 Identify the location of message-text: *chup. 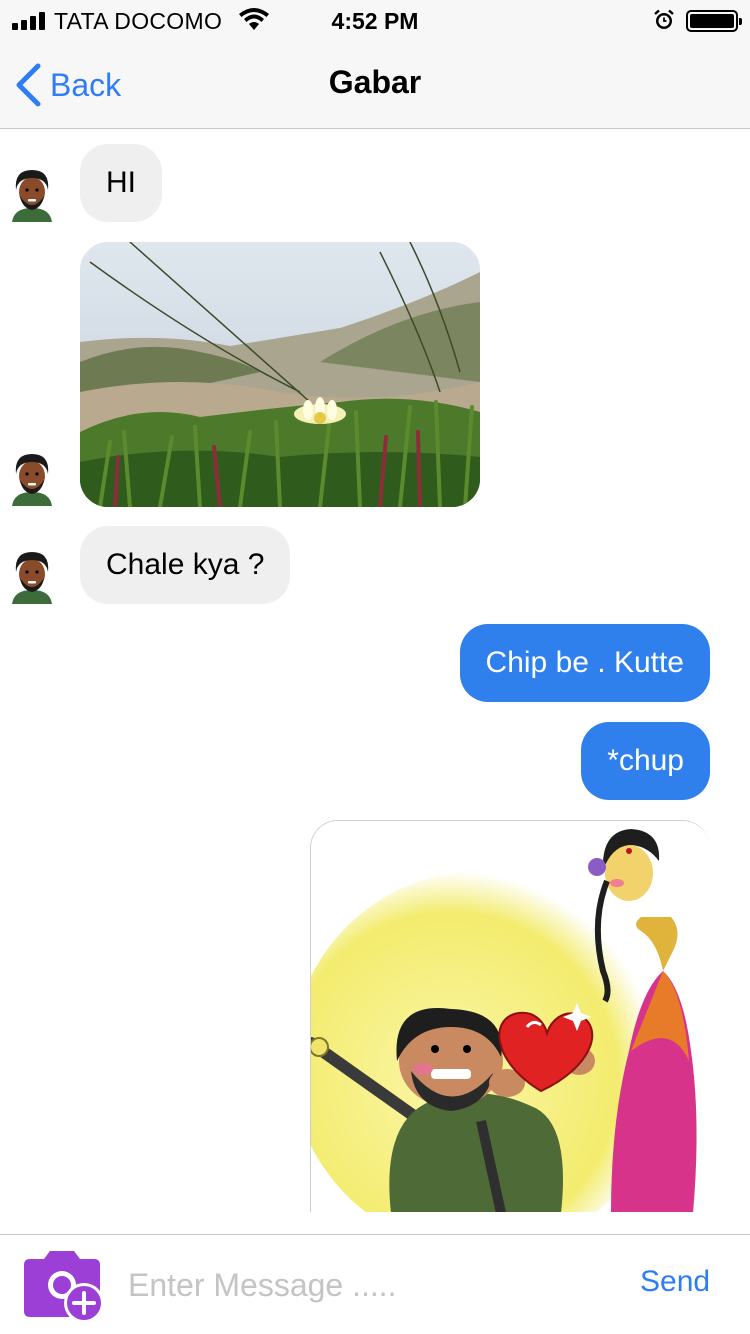
(645, 760).